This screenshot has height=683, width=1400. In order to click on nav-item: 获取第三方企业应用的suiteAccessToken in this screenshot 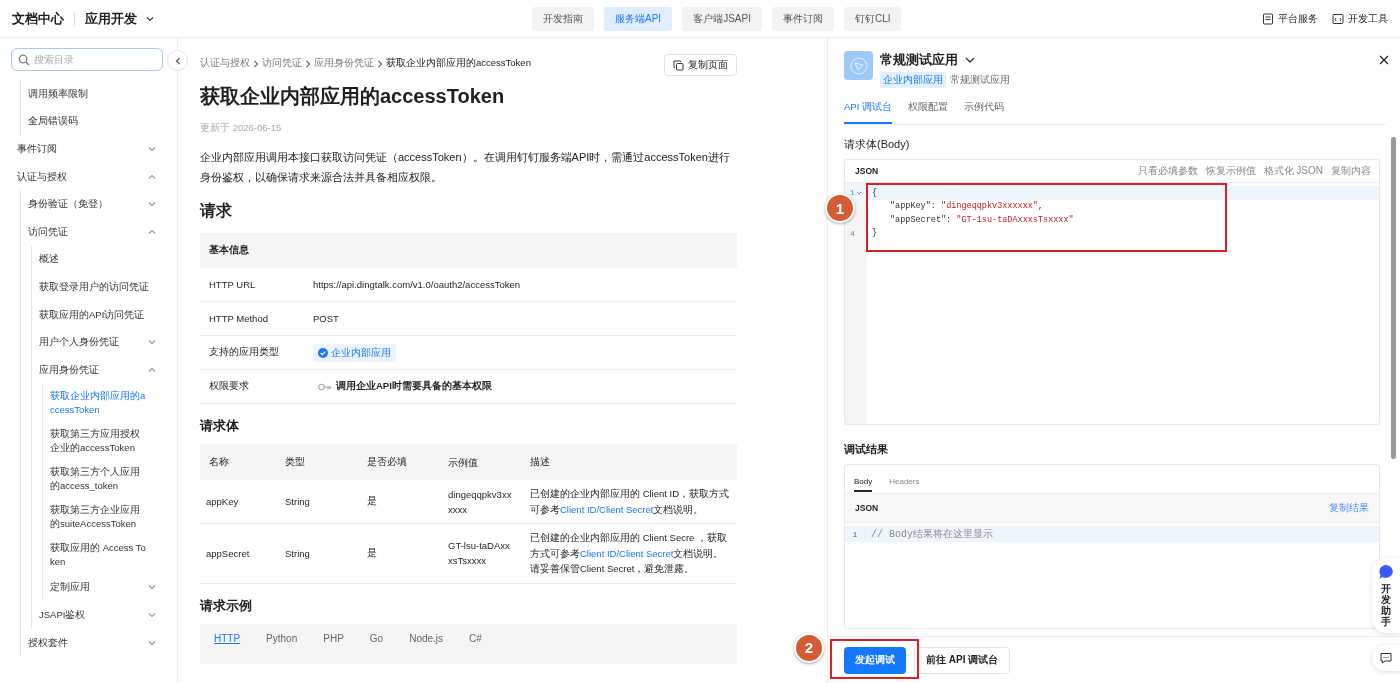, I will do `click(103, 516)`.